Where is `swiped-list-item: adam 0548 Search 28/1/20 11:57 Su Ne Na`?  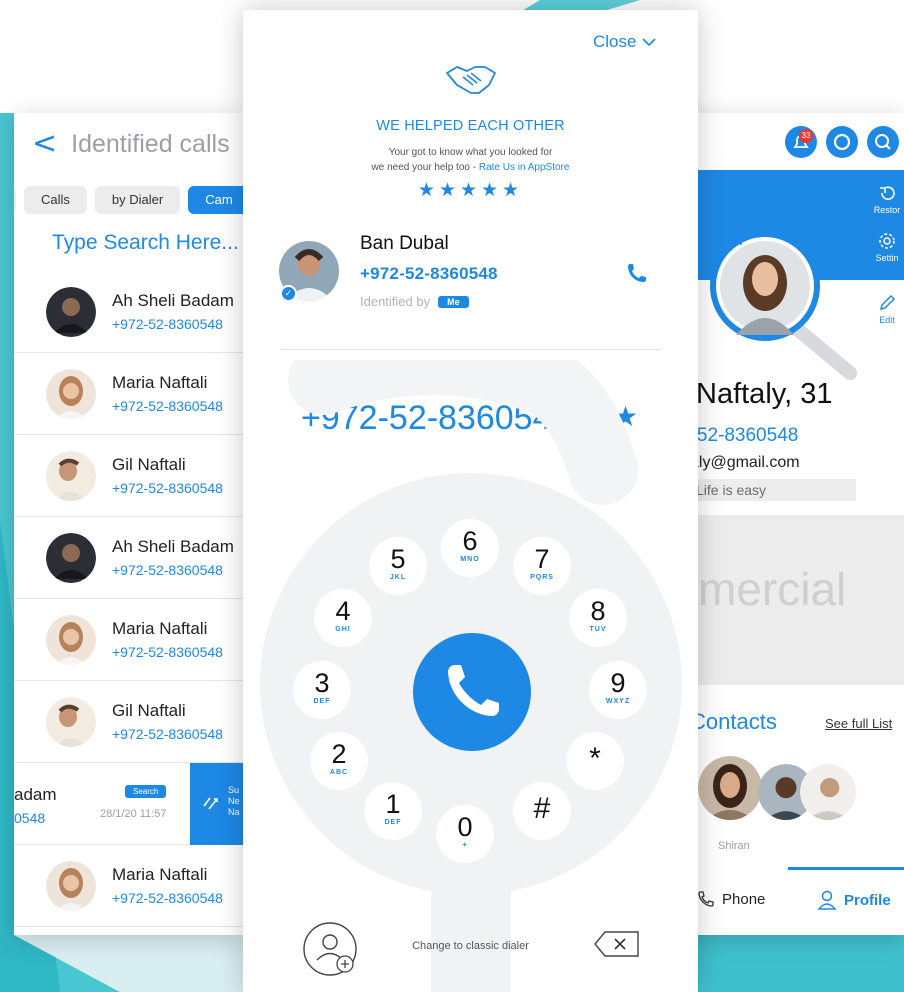
swiped-list-item: adam 0548 Search 28/1/20 11:57 Su Ne Na is located at coordinates (129, 804).